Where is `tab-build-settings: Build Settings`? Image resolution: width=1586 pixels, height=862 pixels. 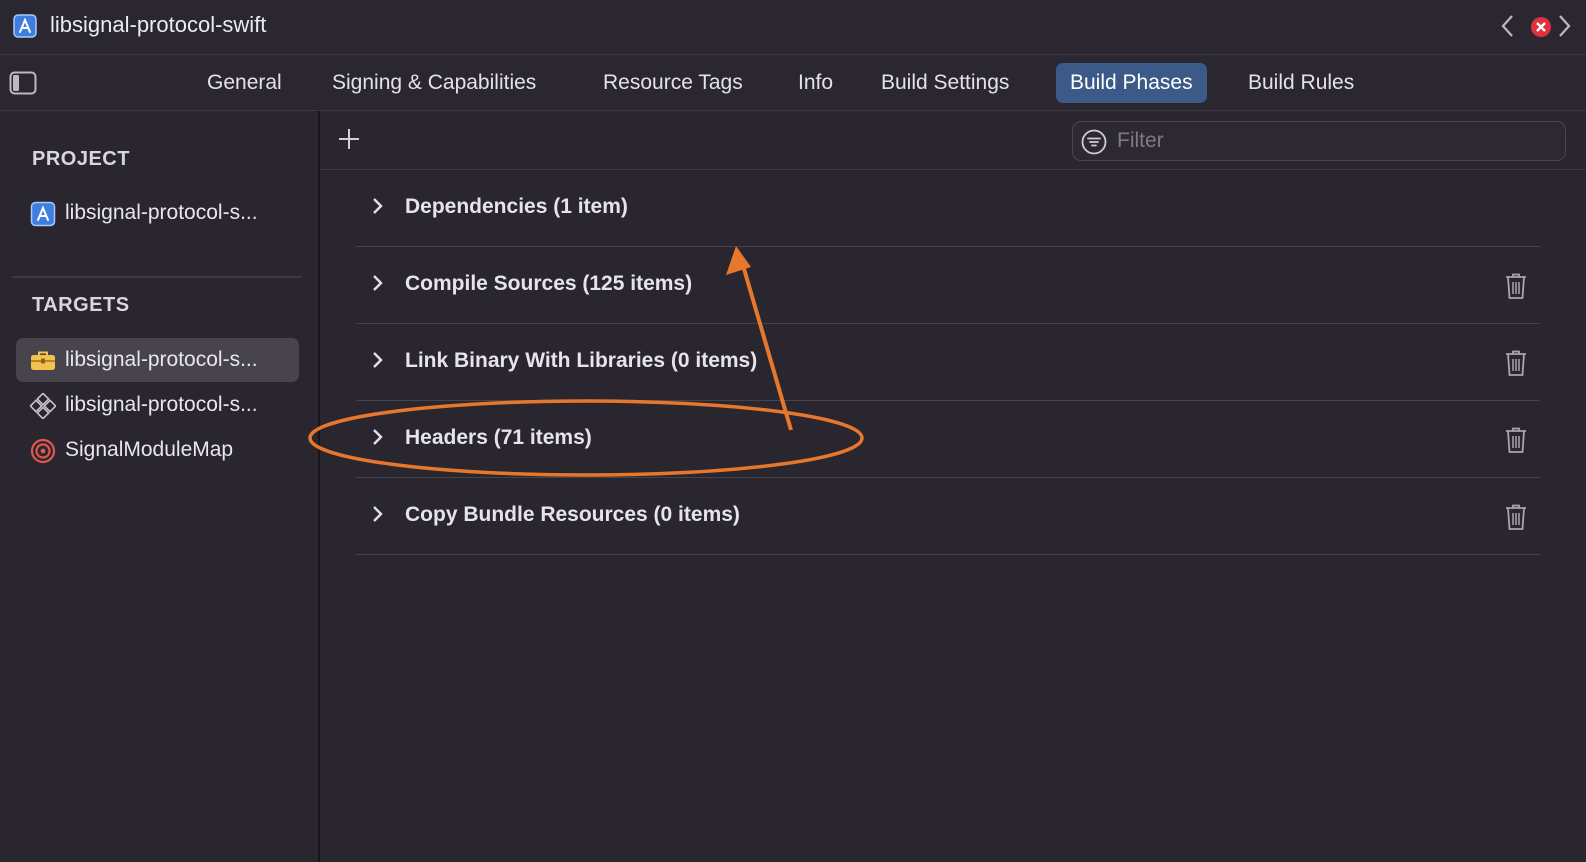 tab-build-settings: Build Settings is located at coordinates (945, 83).